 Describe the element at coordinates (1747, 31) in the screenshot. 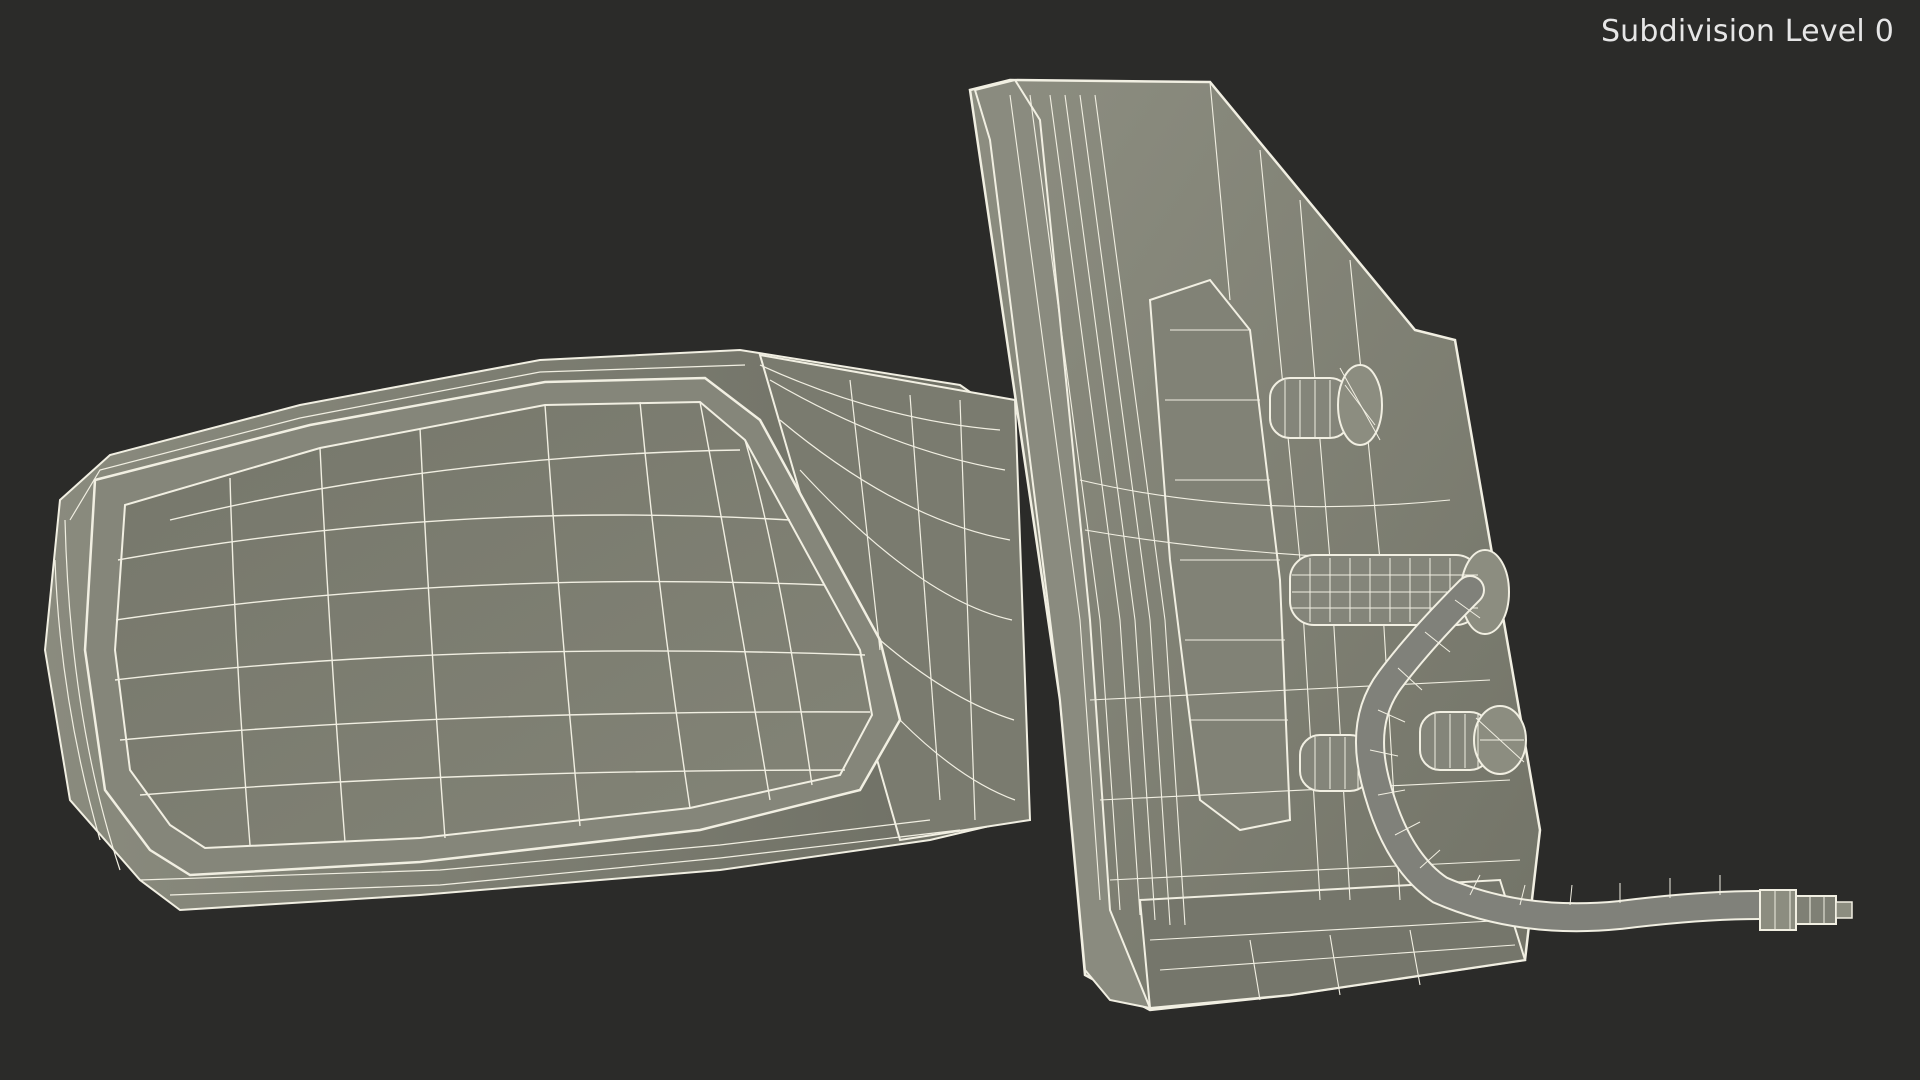

I see `subdivision-level-label: Subdivision Level 0` at that location.